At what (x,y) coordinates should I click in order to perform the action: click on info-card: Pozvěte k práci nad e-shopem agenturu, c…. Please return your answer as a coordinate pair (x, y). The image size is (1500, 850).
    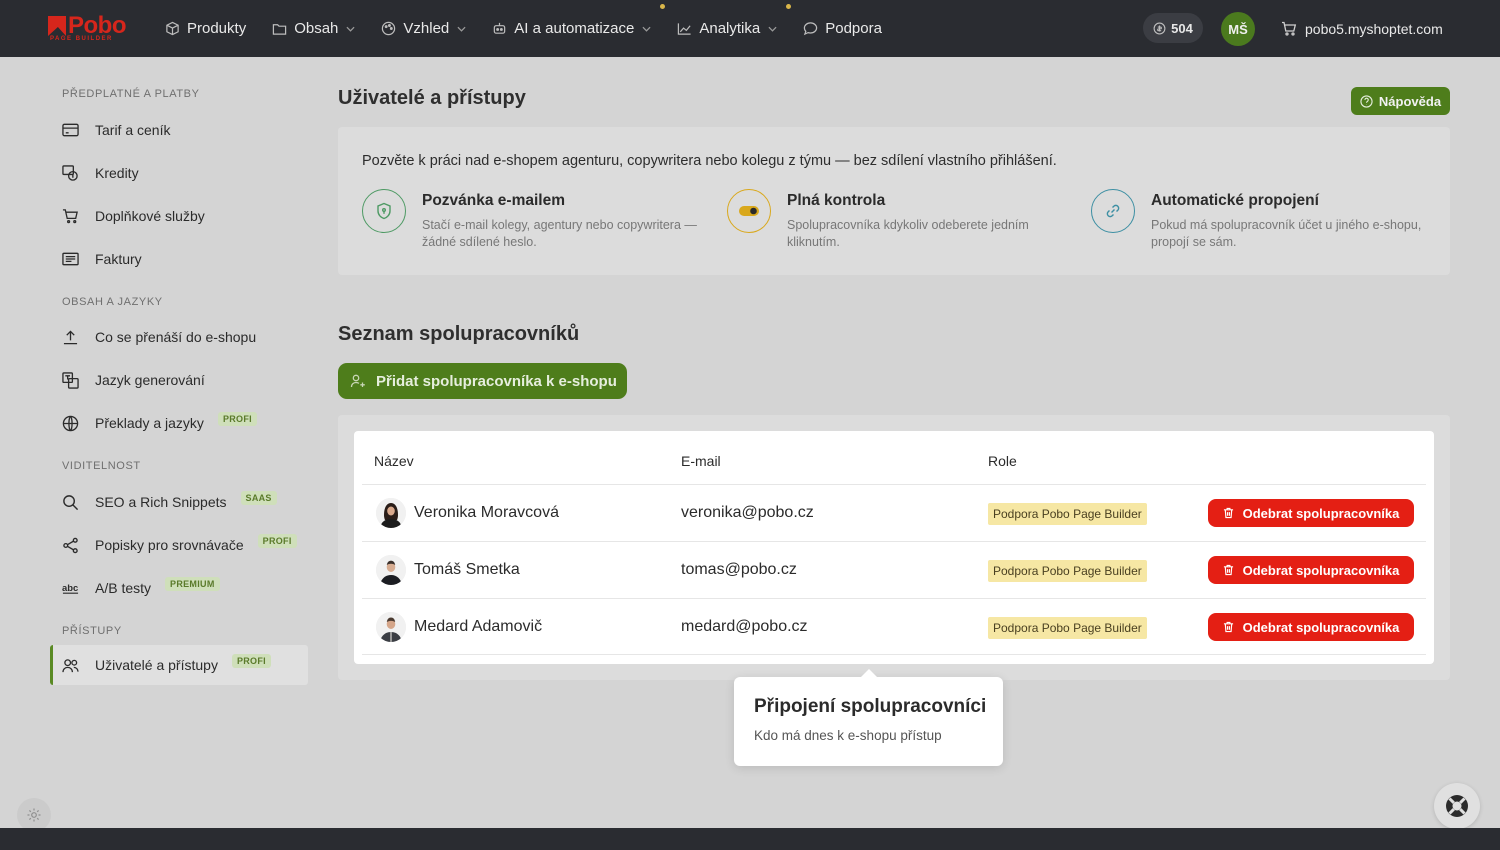
    Looking at the image, I should click on (894, 201).